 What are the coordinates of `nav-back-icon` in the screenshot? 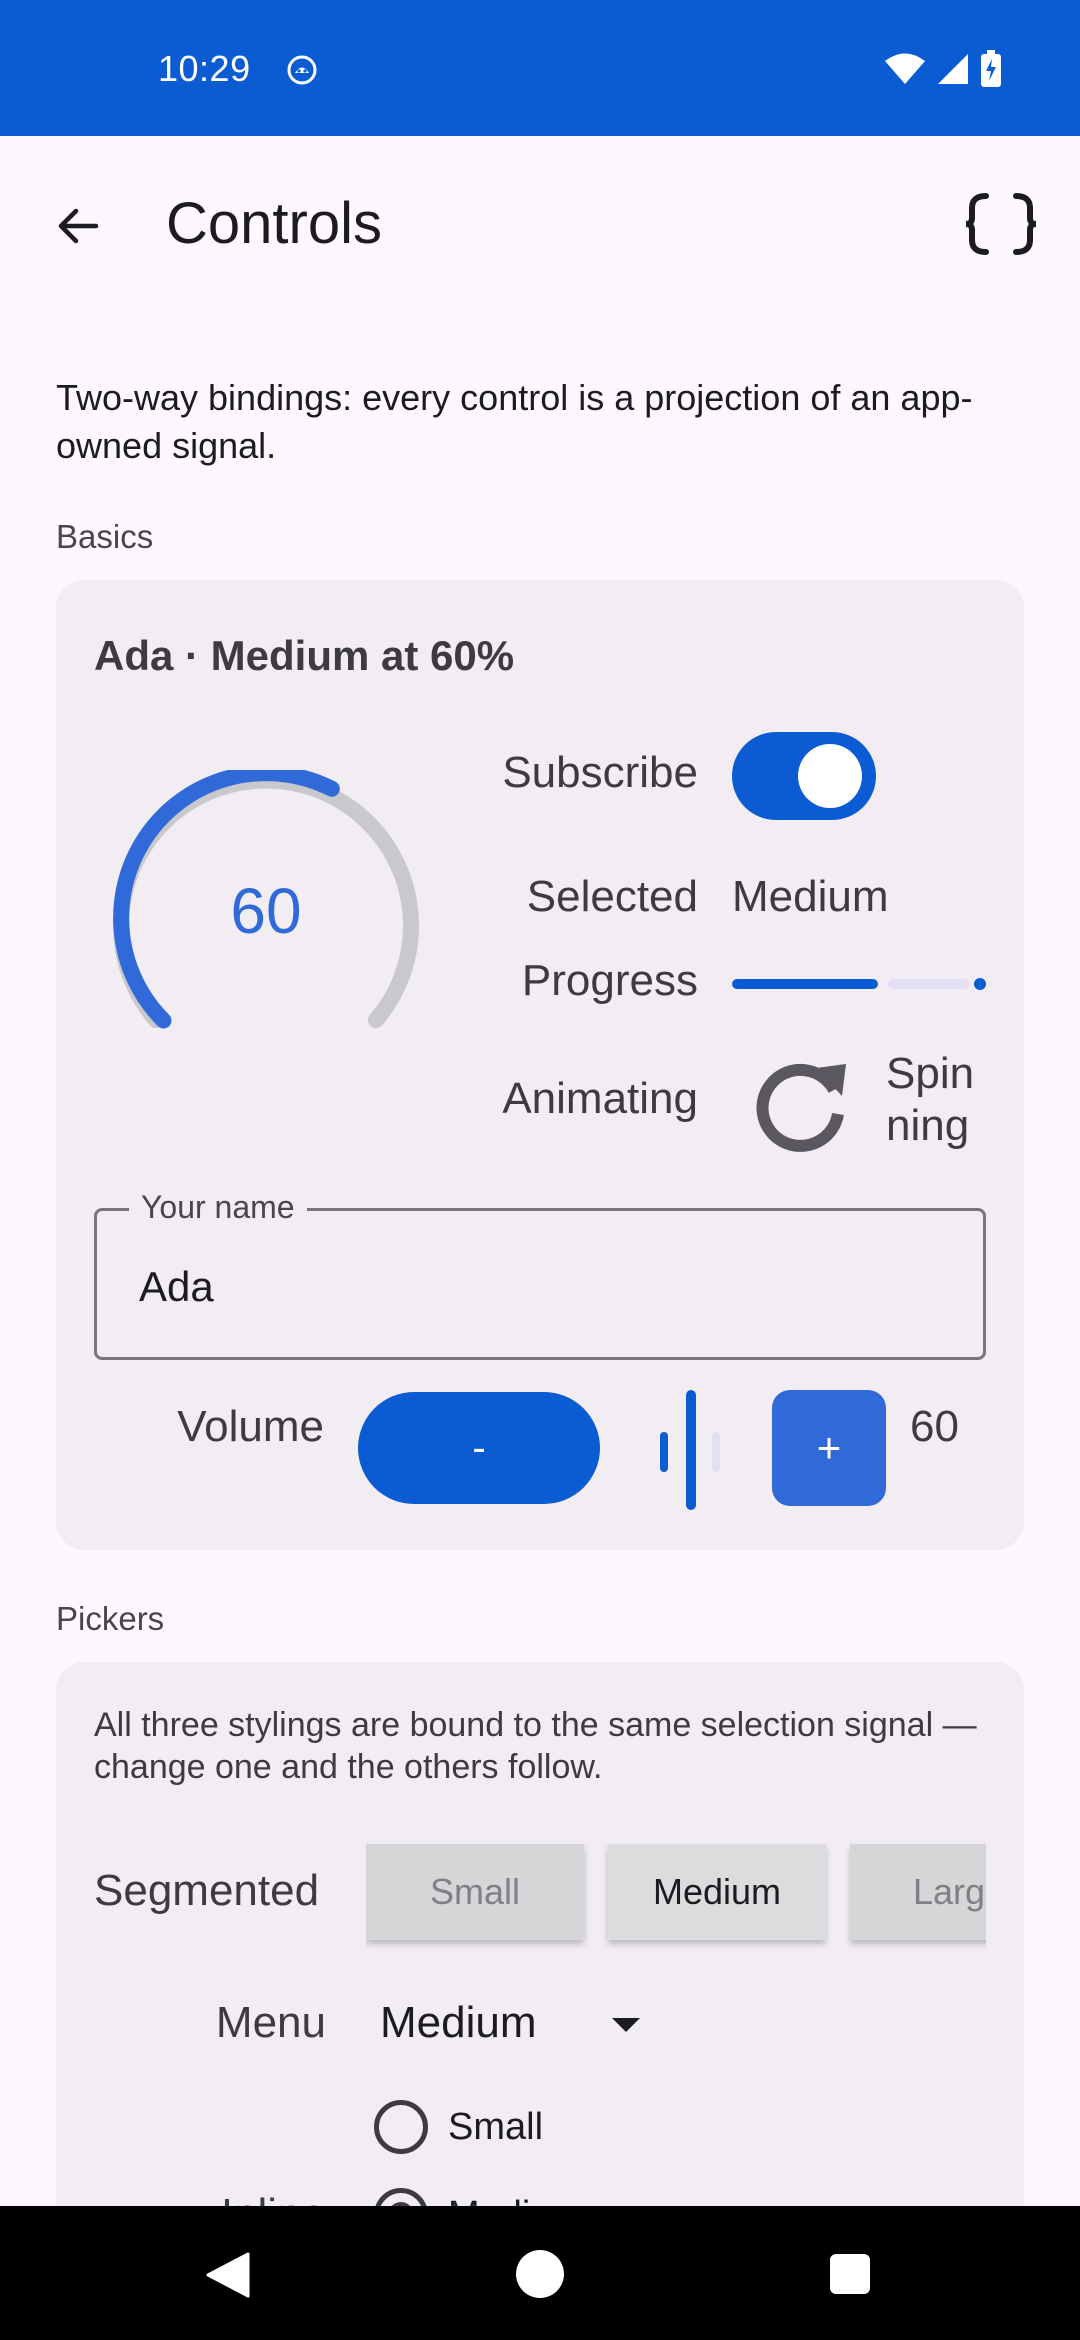 It's located at (228, 2275).